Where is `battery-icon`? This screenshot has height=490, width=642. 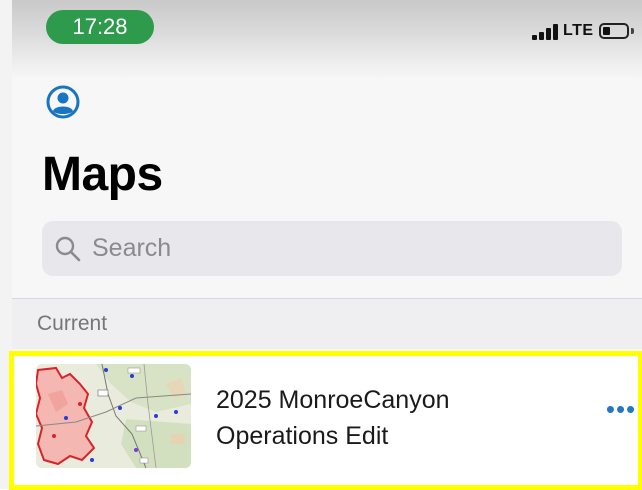
battery-icon is located at coordinates (614, 31).